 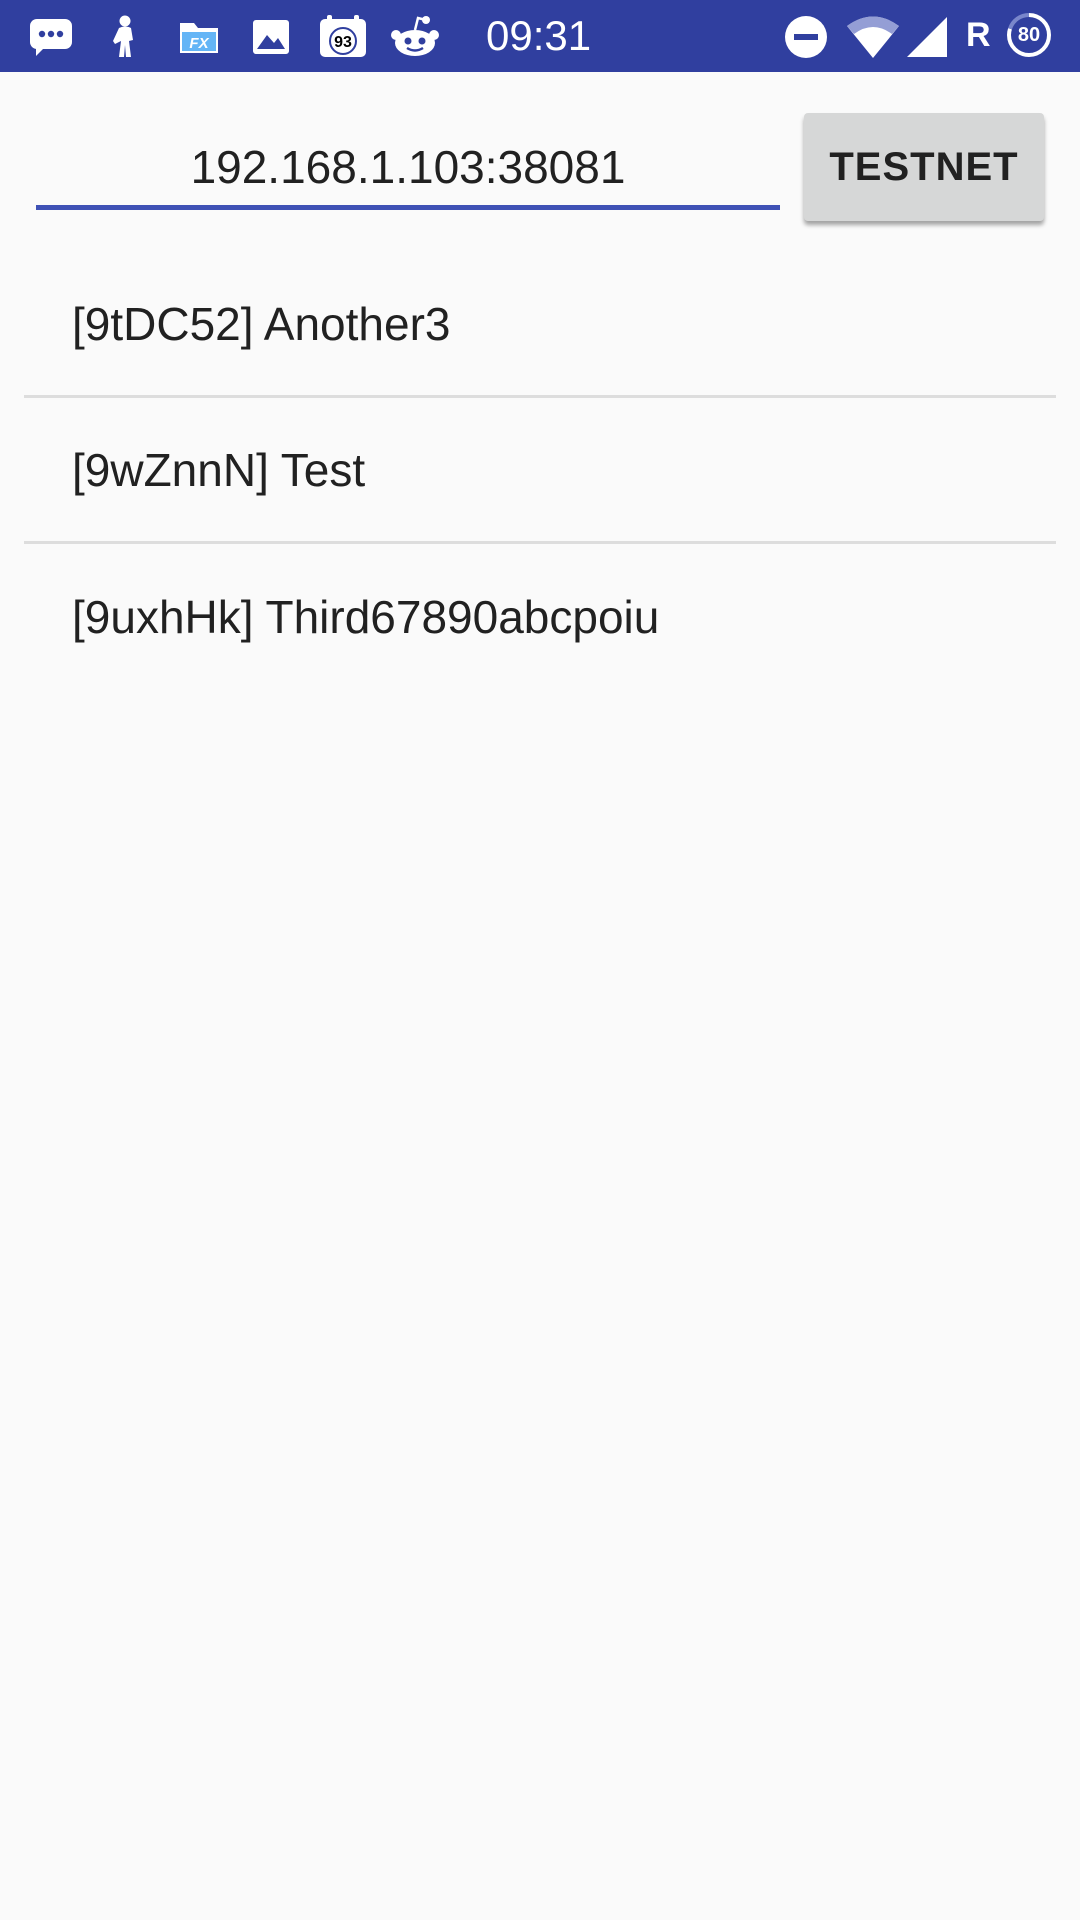 What do you see at coordinates (261, 323) in the screenshot?
I see `wallet-item-label: [9tDC52] Another3` at bounding box center [261, 323].